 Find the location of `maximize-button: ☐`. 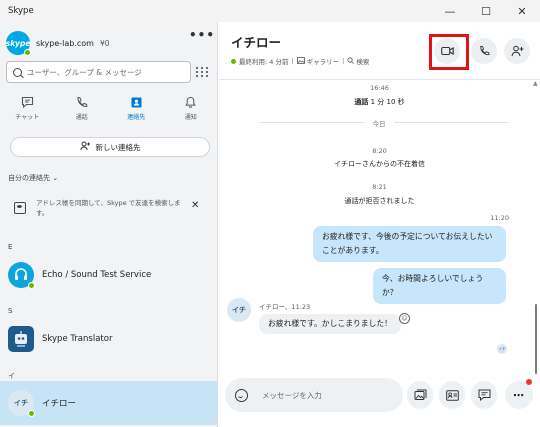

maximize-button: ☐ is located at coordinates (486, 11).